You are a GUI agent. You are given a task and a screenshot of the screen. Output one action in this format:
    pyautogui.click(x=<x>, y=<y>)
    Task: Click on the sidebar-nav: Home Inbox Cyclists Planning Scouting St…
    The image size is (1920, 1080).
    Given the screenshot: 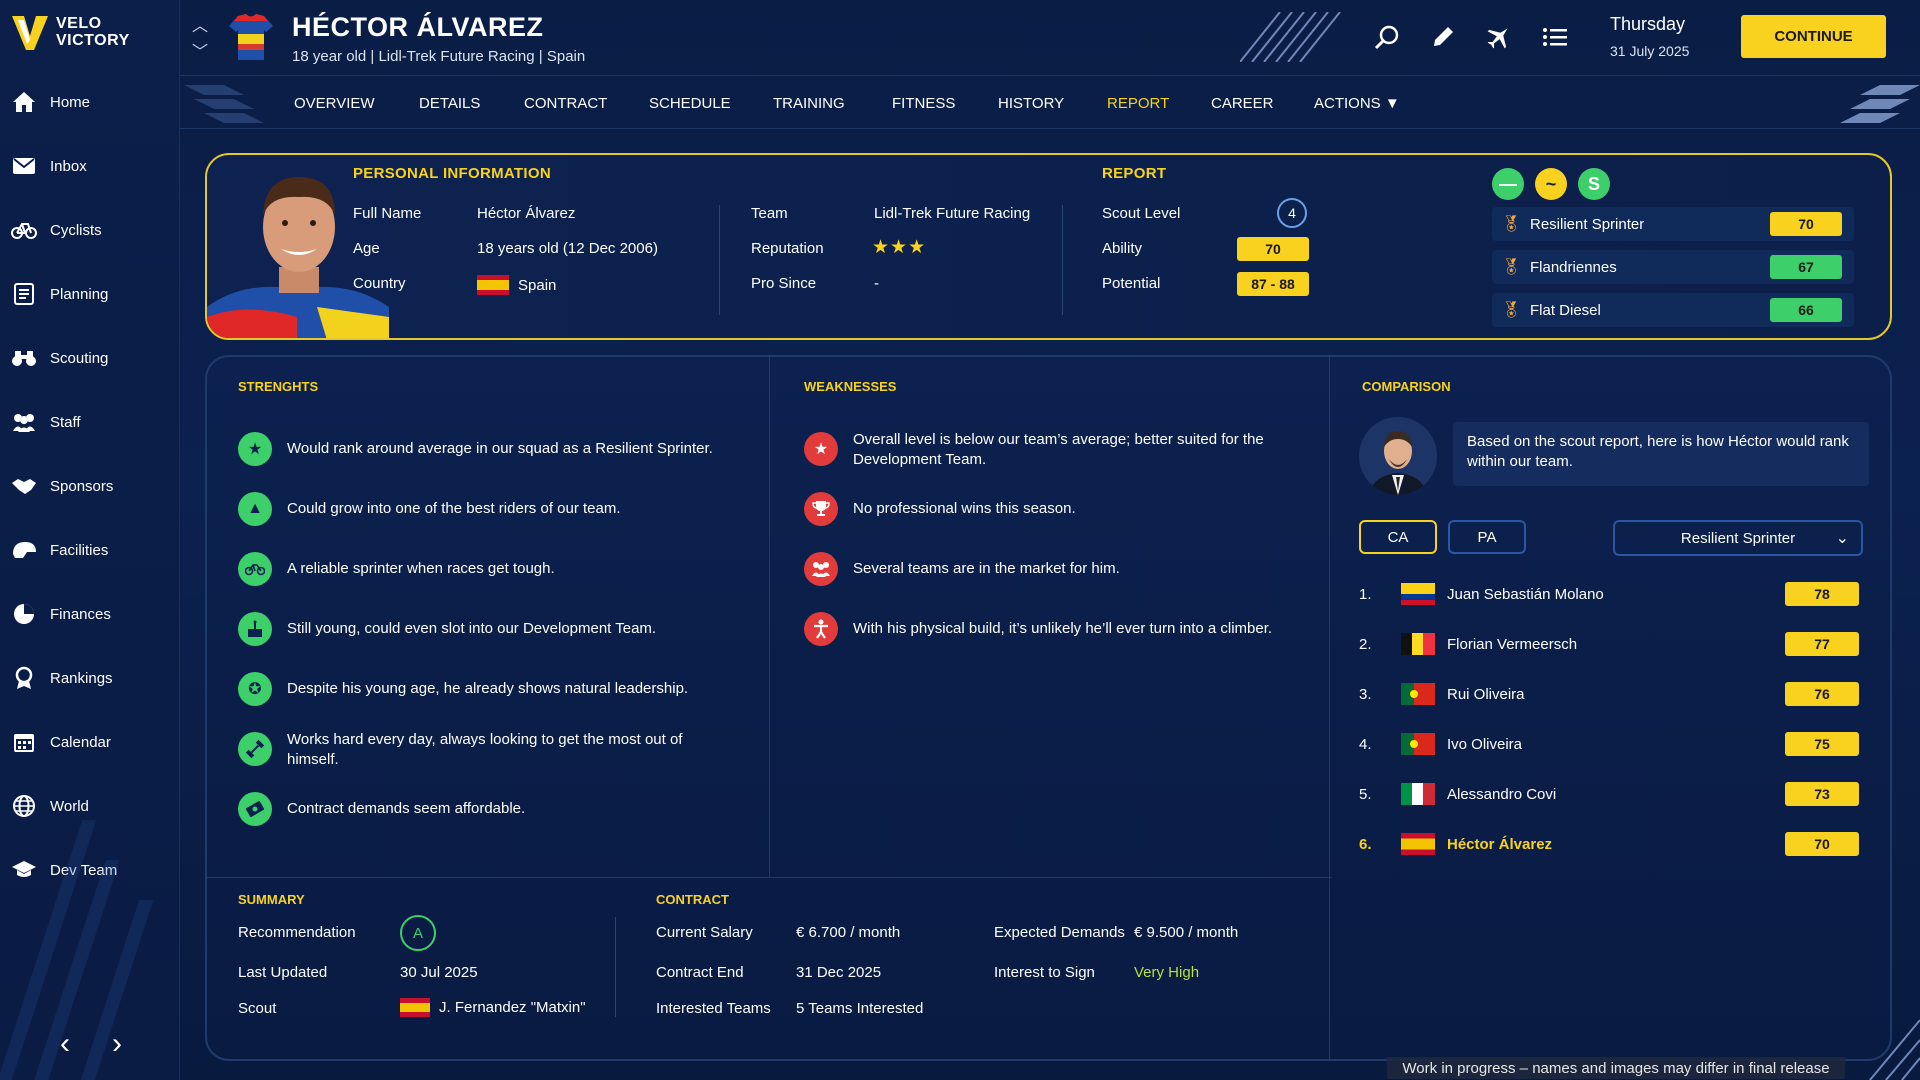 What is the action you would take?
    pyautogui.click(x=90, y=486)
    